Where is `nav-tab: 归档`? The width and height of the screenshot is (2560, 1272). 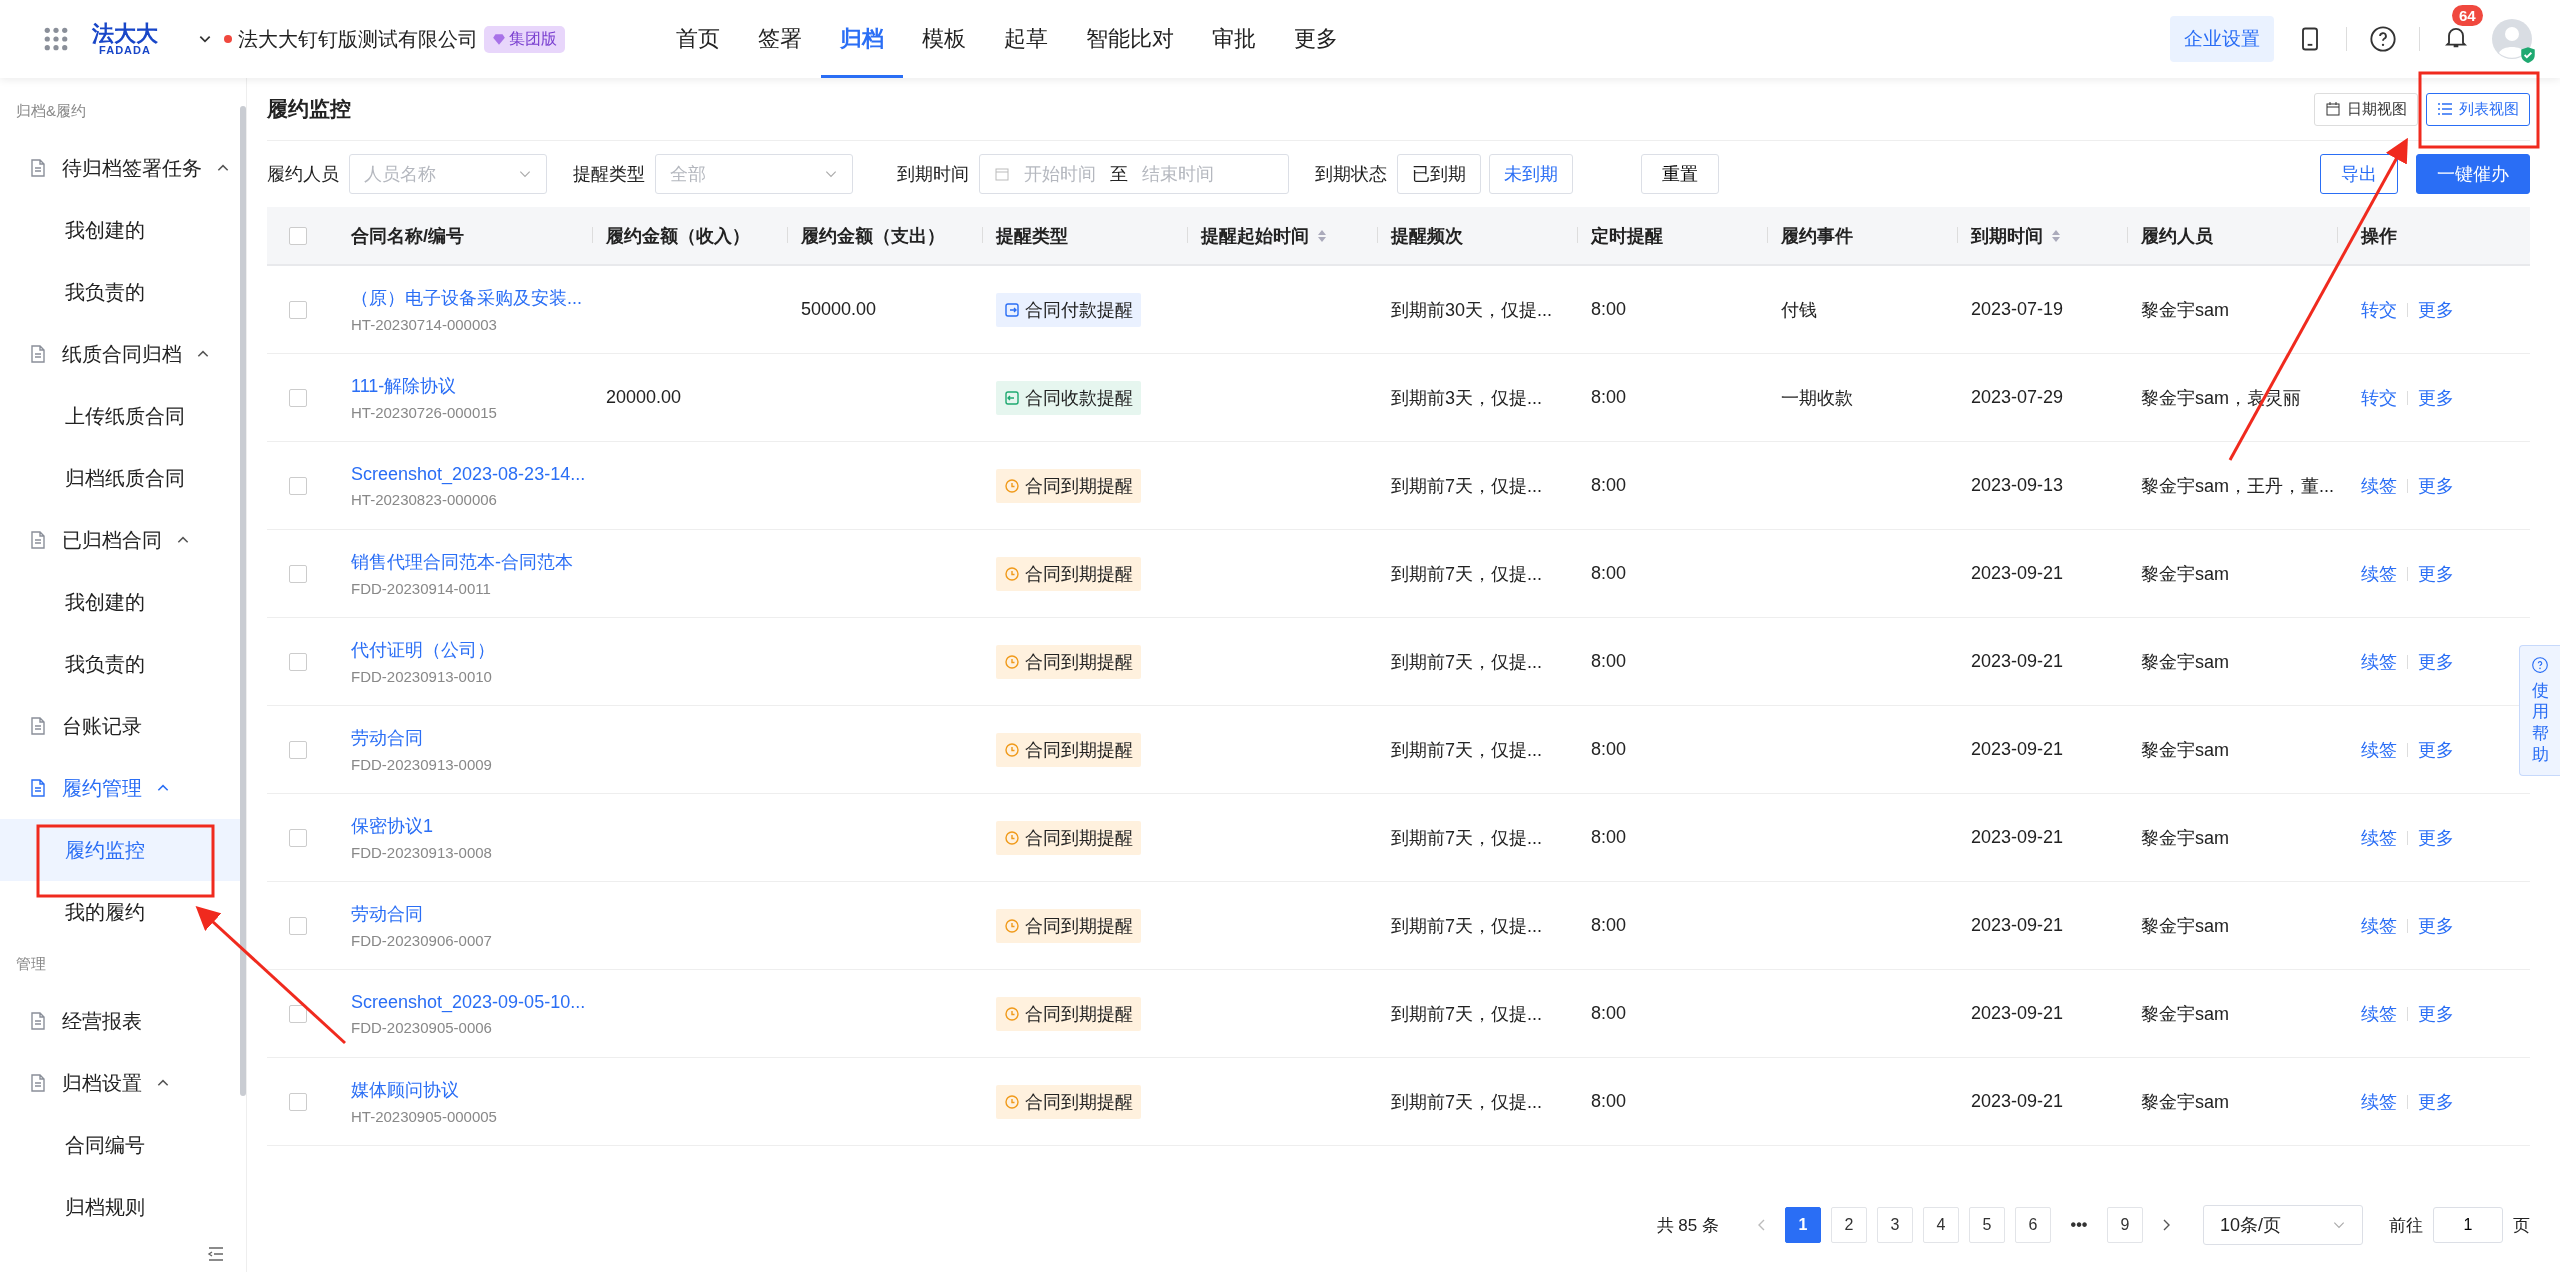
nav-tab: 归档 is located at coordinates (862, 39).